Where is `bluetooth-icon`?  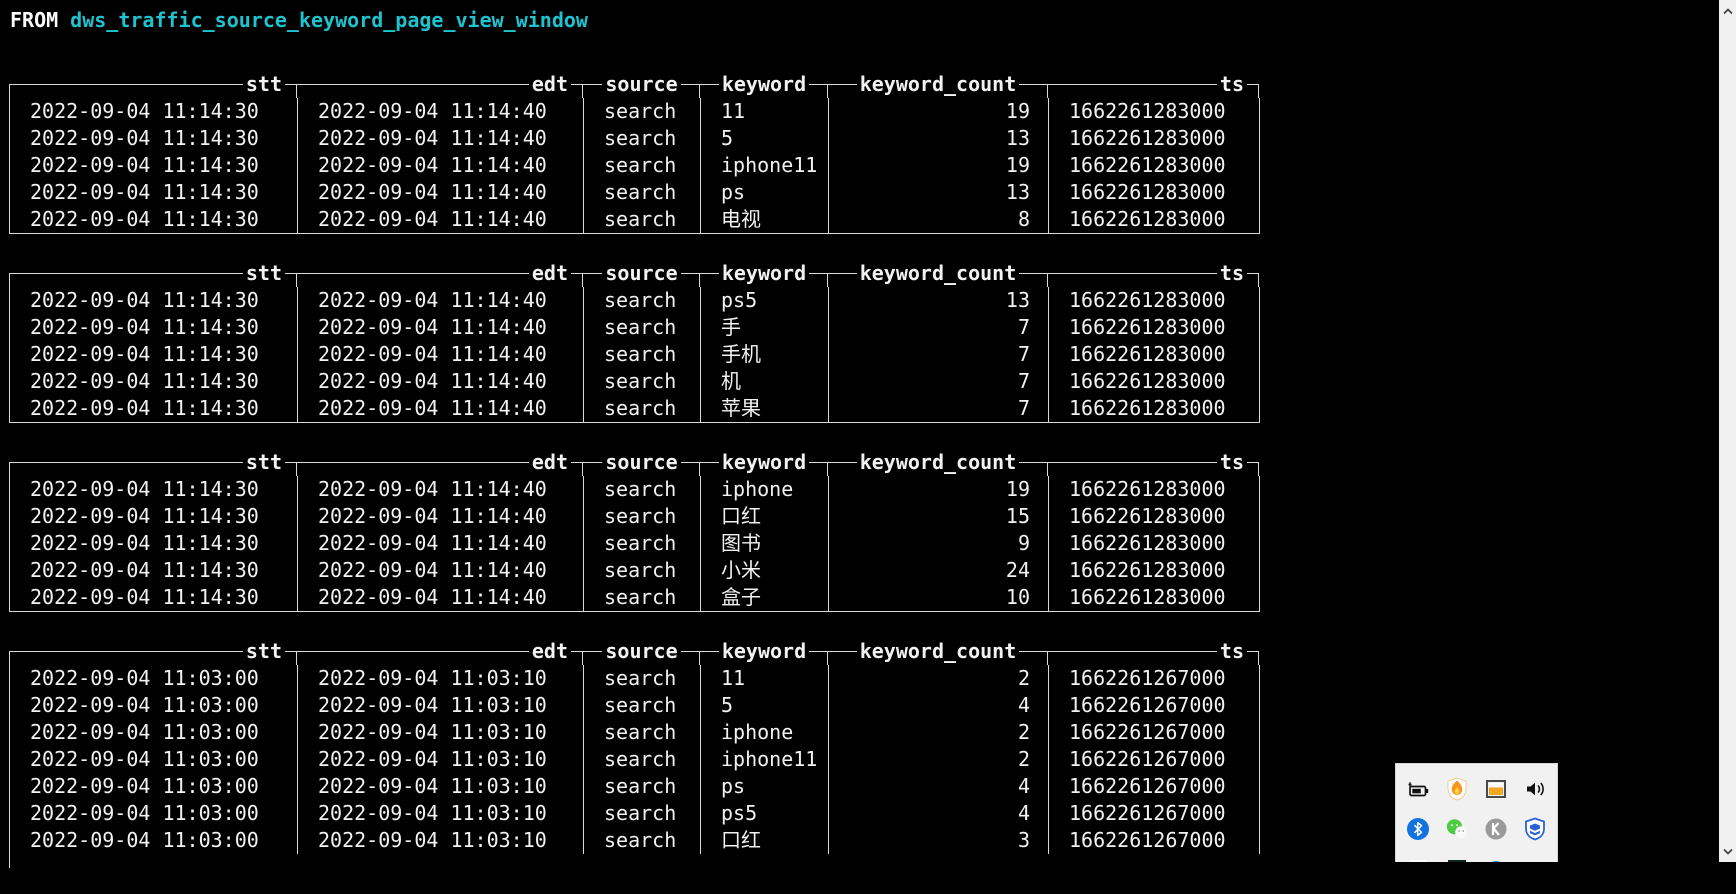 bluetooth-icon is located at coordinates (1418, 829).